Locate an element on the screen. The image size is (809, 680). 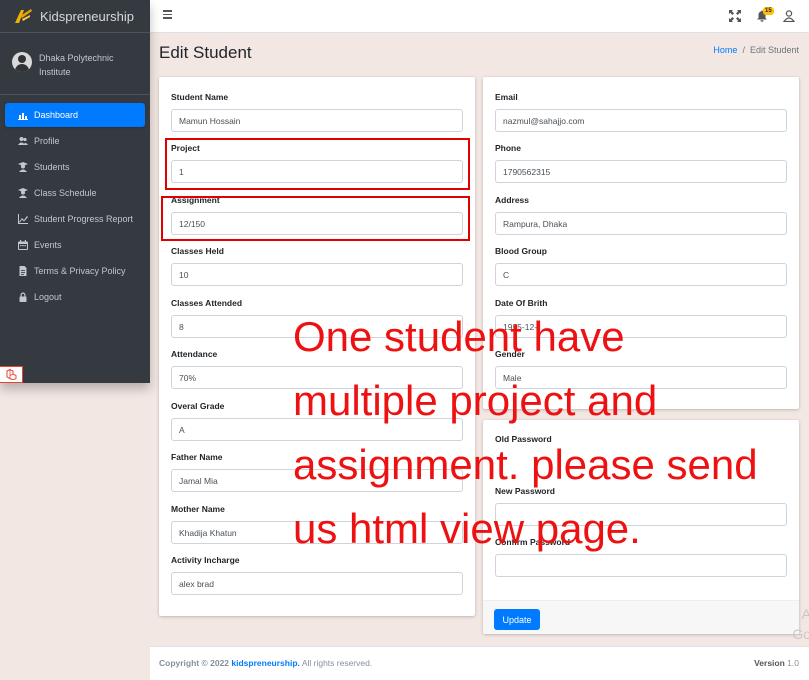
classes-attended-group: Classes Attended is located at coordinates (317, 318).